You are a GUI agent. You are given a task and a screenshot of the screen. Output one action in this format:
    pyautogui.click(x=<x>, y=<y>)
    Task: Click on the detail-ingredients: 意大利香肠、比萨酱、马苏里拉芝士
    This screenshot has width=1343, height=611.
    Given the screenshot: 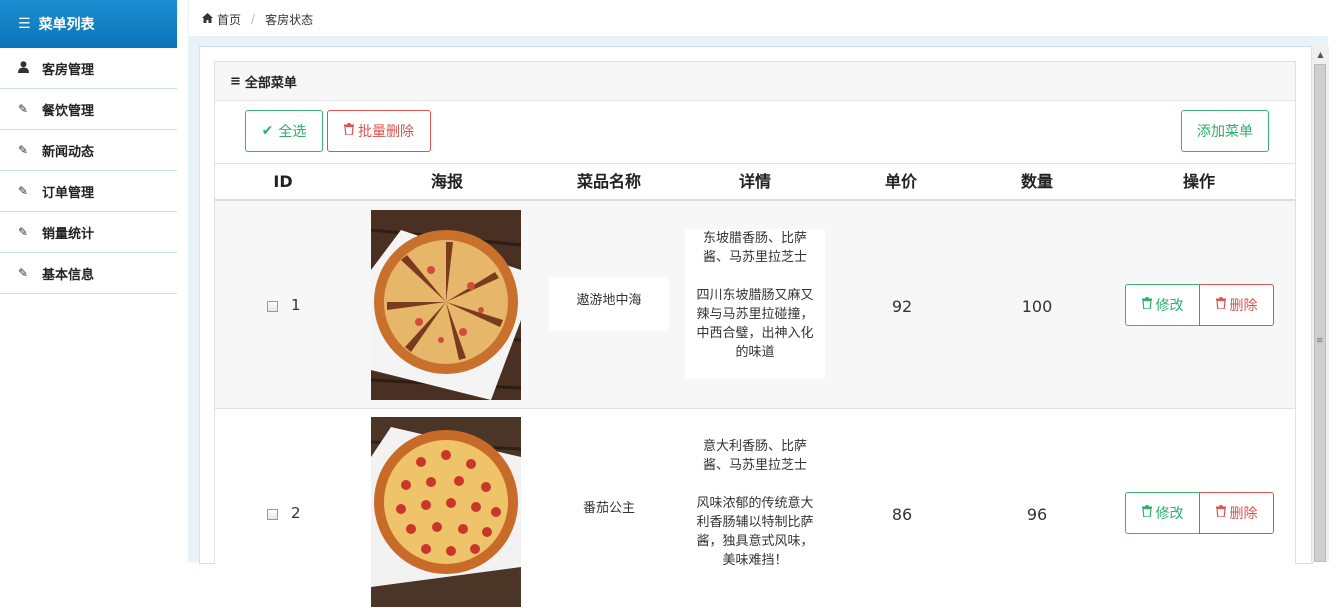 What is the action you would take?
    pyautogui.click(x=754, y=456)
    